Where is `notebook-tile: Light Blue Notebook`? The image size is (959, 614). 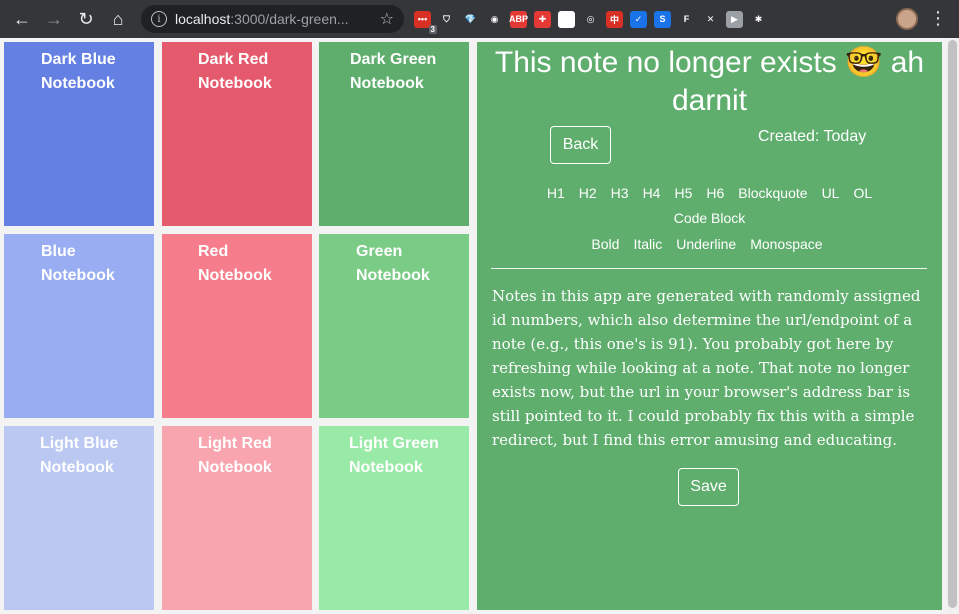 notebook-tile: Light Blue Notebook is located at coordinates (79, 518).